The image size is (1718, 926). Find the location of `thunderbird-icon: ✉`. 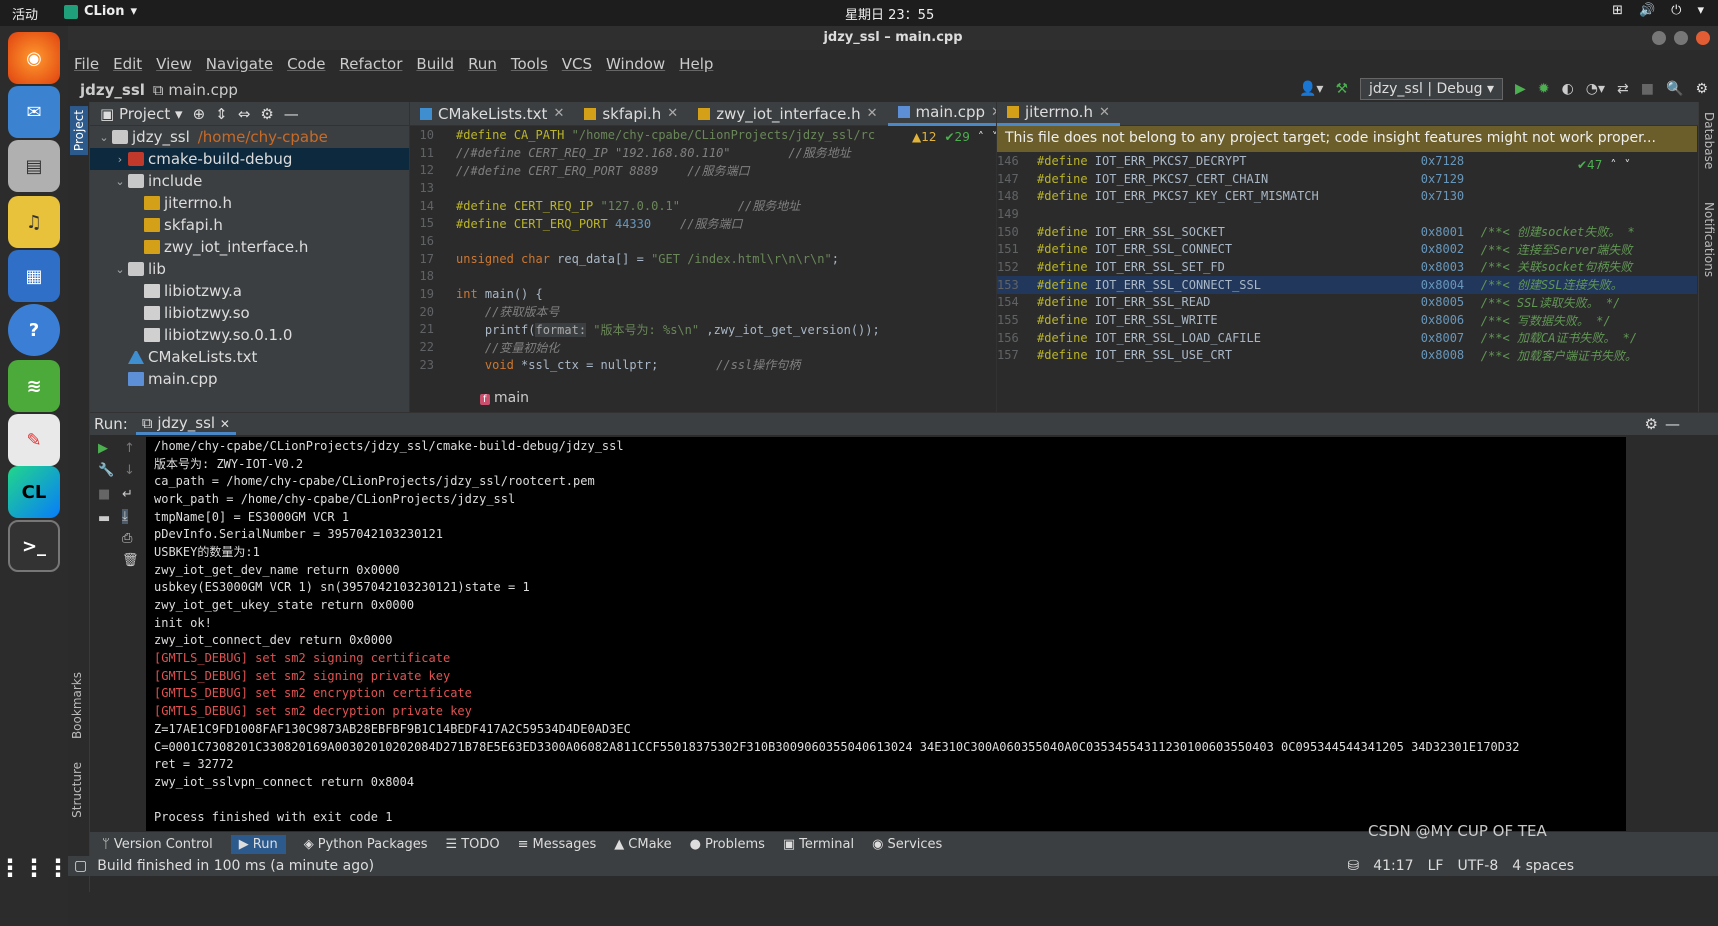

thunderbird-icon: ✉ is located at coordinates (34, 112).